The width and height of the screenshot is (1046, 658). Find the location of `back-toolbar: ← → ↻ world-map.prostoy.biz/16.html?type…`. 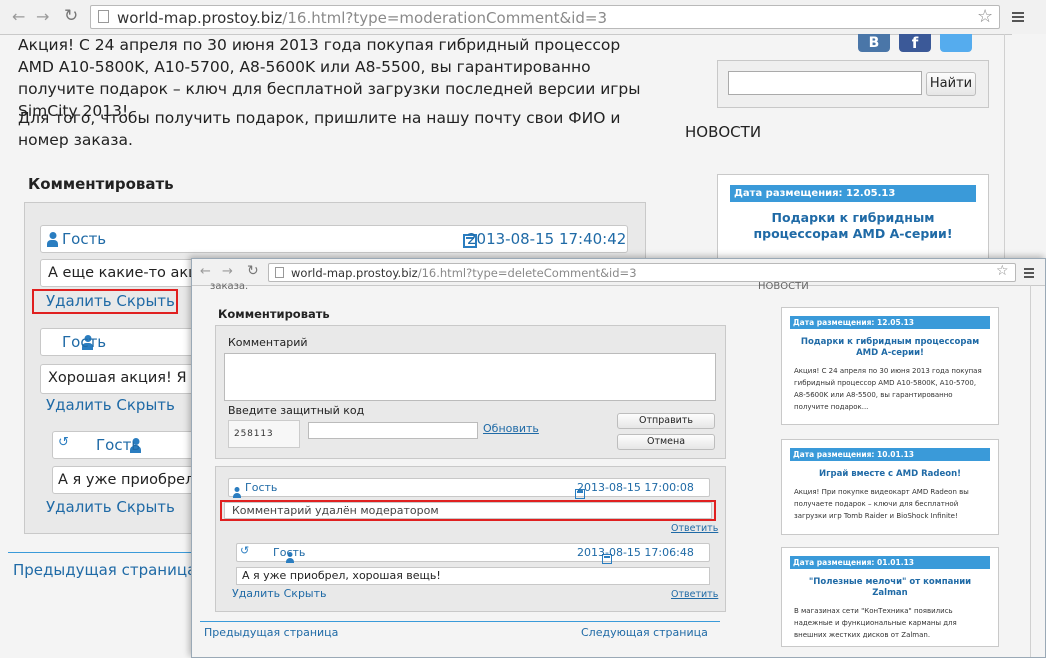

back-toolbar: ← → ↻ world-map.prostoy.biz/16.html?type… is located at coordinates (523, 17).